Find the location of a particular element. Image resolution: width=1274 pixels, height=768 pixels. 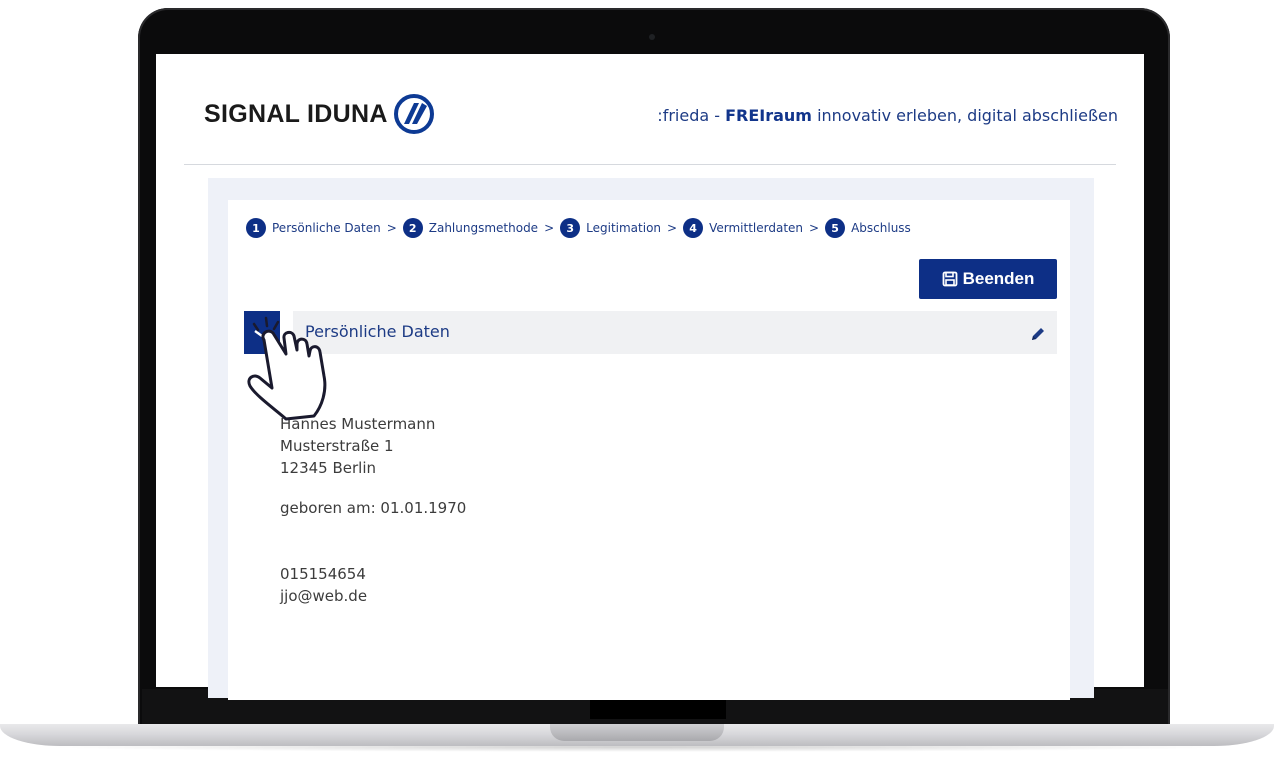

phone-text: 015154654 is located at coordinates (323, 574).